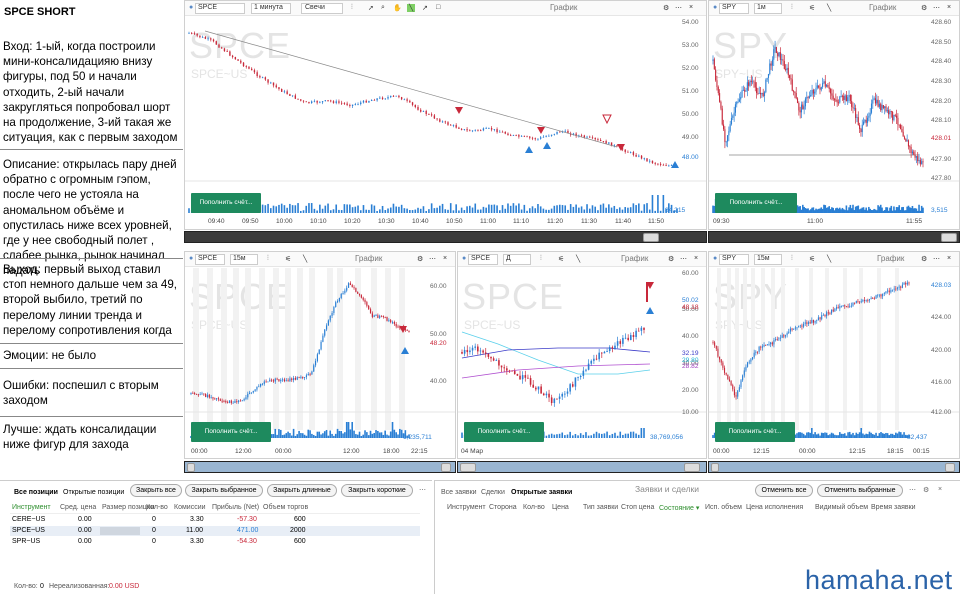 This screenshot has width=960, height=596. Describe the element at coordinates (190, 507) in the screenshot. I see `col-header: Комиссии` at that location.